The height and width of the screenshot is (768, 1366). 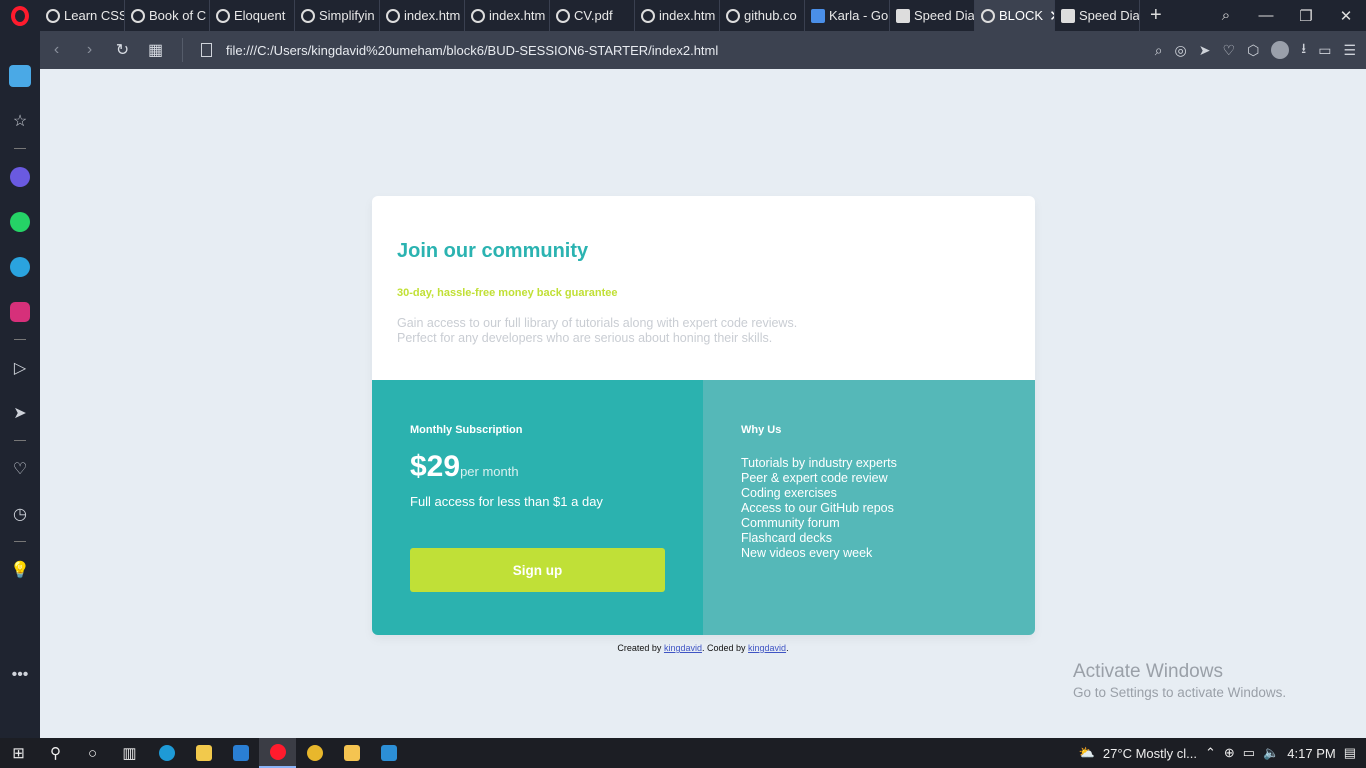 I want to click on sidebar-telegram, so click(x=20, y=266).